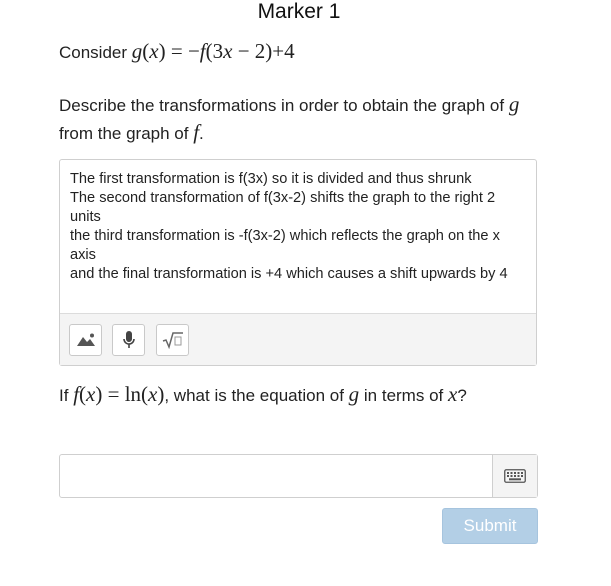  I want to click on given-function: f(x) = ln(x), so click(119, 394).